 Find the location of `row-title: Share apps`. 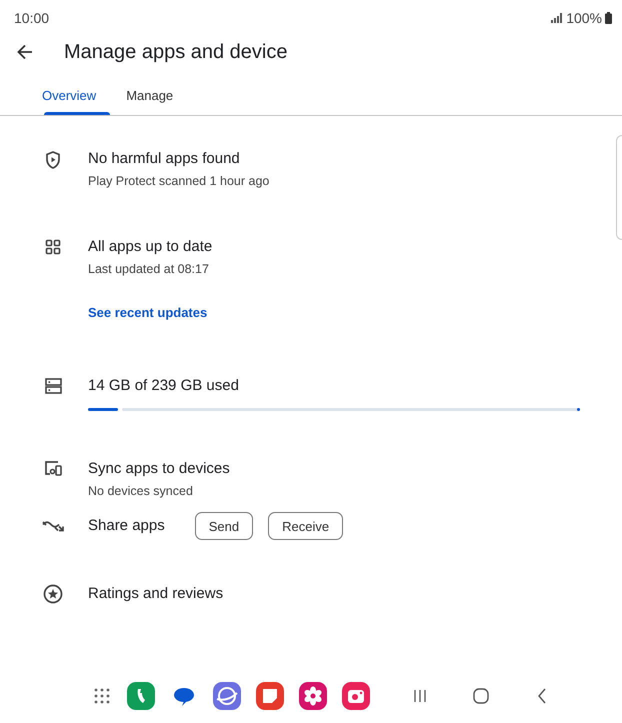

row-title: Share apps is located at coordinates (126, 526).